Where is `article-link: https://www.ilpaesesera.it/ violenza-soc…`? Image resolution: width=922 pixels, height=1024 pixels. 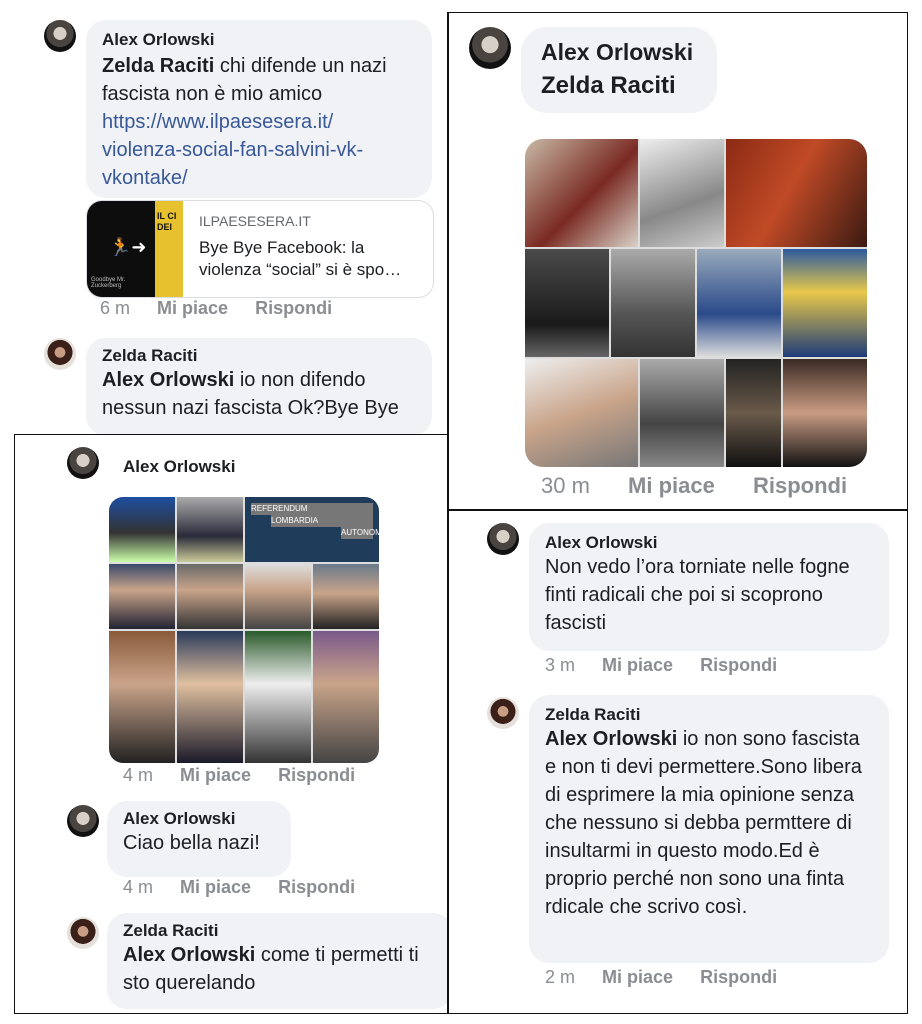 article-link: https://www.ilpaesesera.it/ violenza-soc… is located at coordinates (232, 150).